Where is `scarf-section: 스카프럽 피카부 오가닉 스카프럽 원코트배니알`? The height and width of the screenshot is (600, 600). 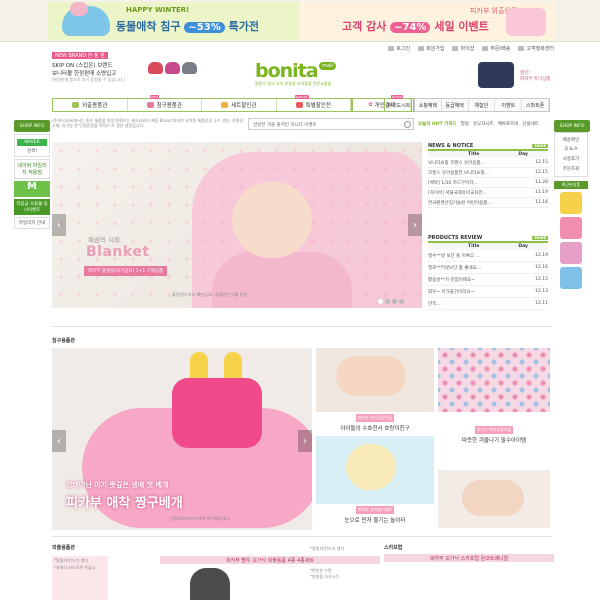
scarf-section: 스카프럽 피카부 오가닉 스카프럽 원코트배니알 is located at coordinates (469, 572).